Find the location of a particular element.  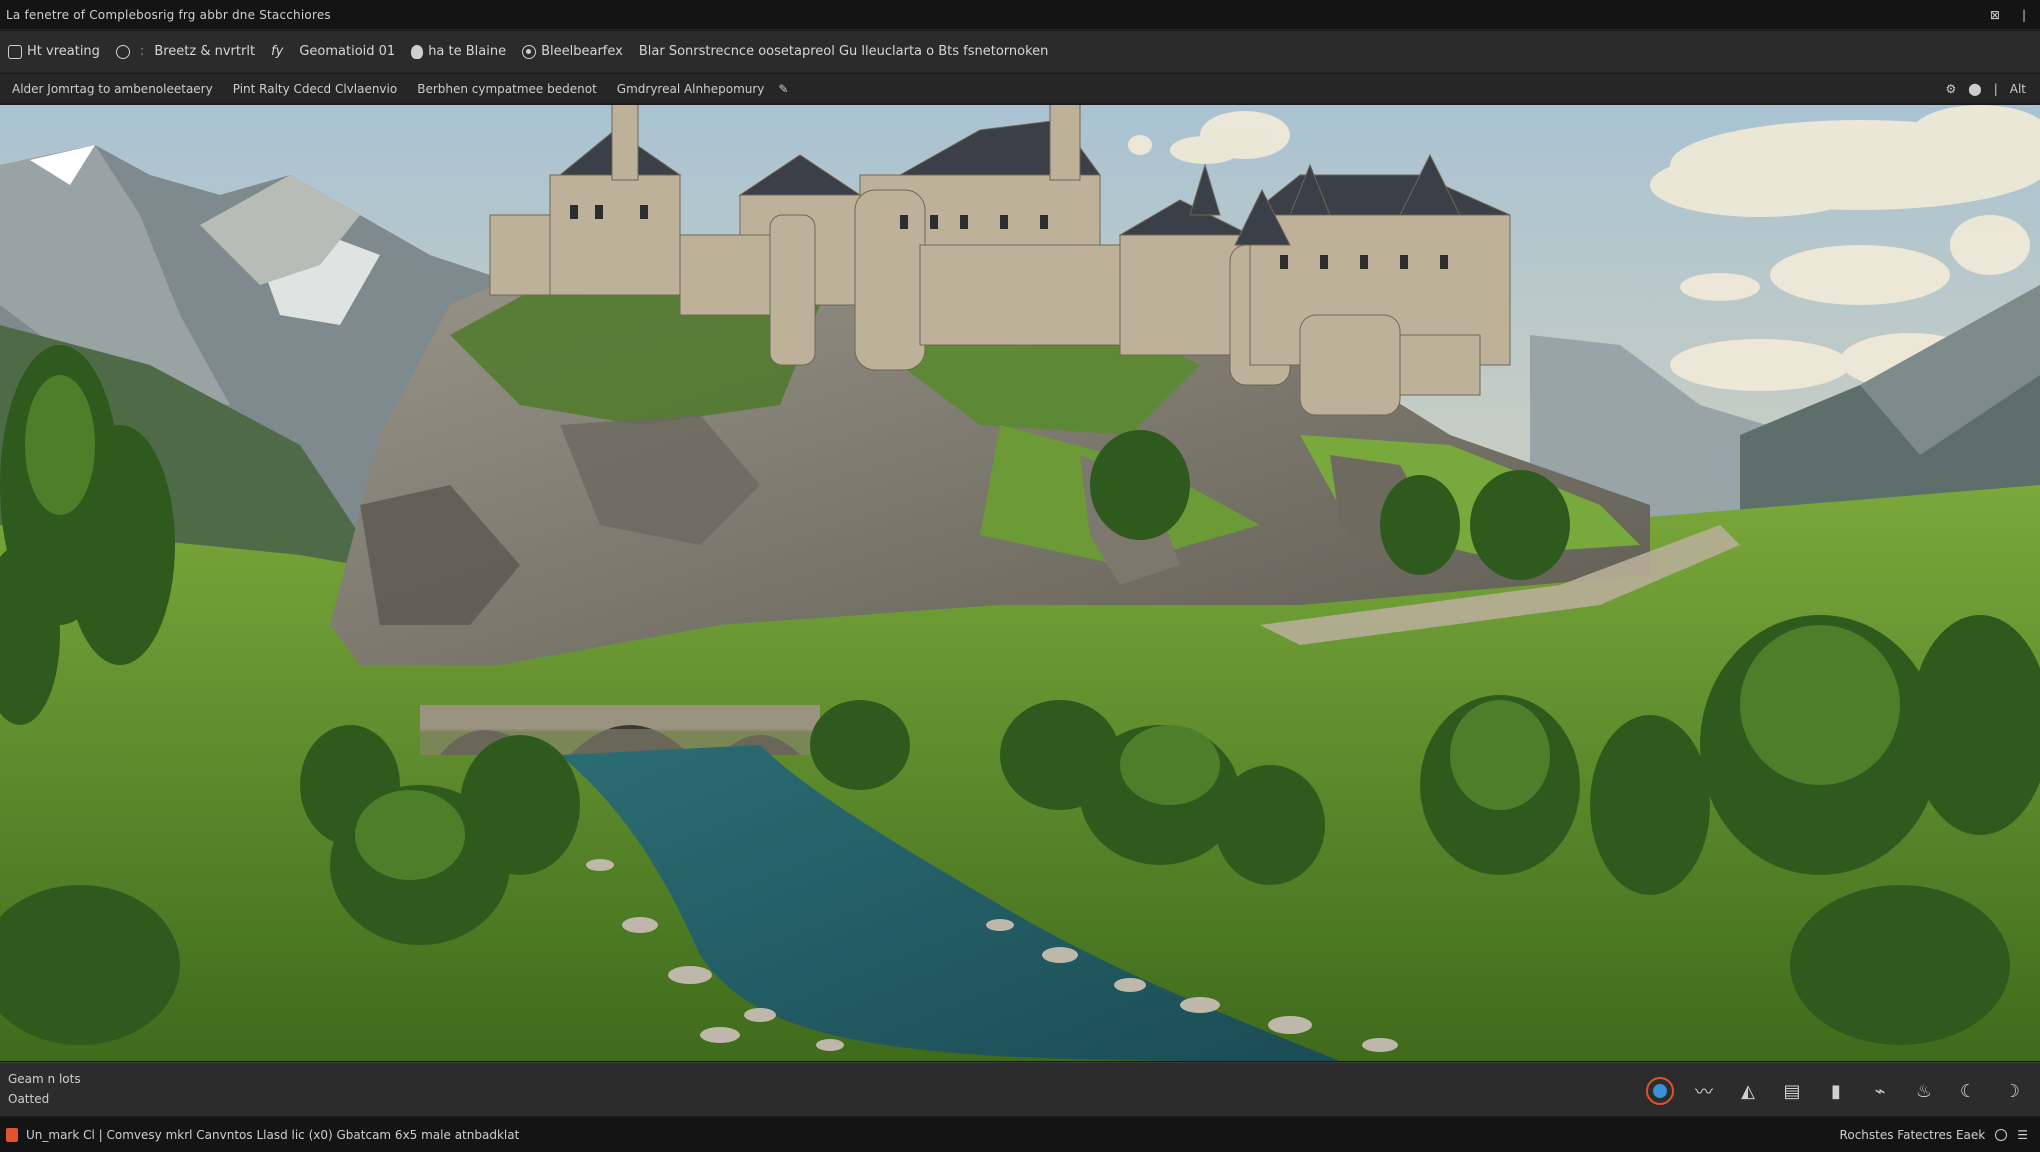

toolbar-label: Breetz & nvrtrlt is located at coordinates (205, 51).